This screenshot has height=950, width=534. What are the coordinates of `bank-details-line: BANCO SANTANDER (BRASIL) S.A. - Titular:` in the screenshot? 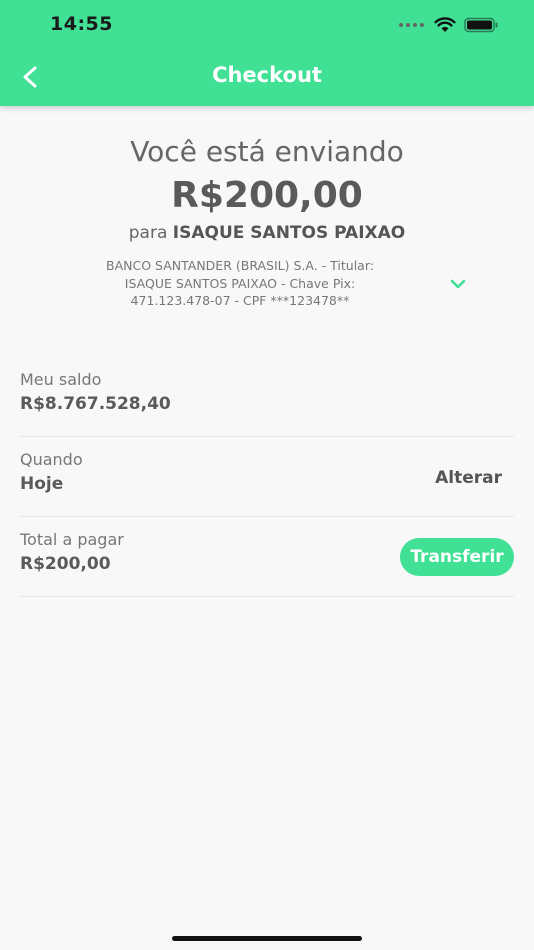 It's located at (240, 265).